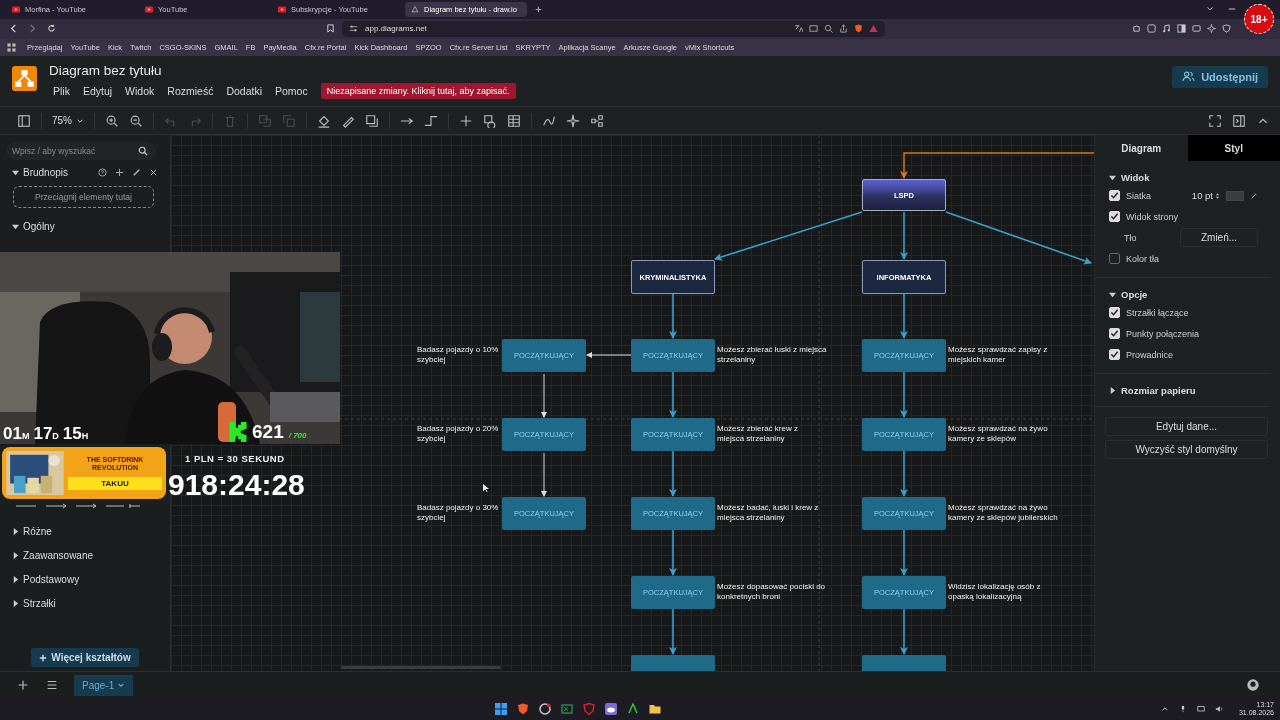  What do you see at coordinates (62, 120) in the screenshot?
I see `zoom-dropdown: 75%` at bounding box center [62, 120].